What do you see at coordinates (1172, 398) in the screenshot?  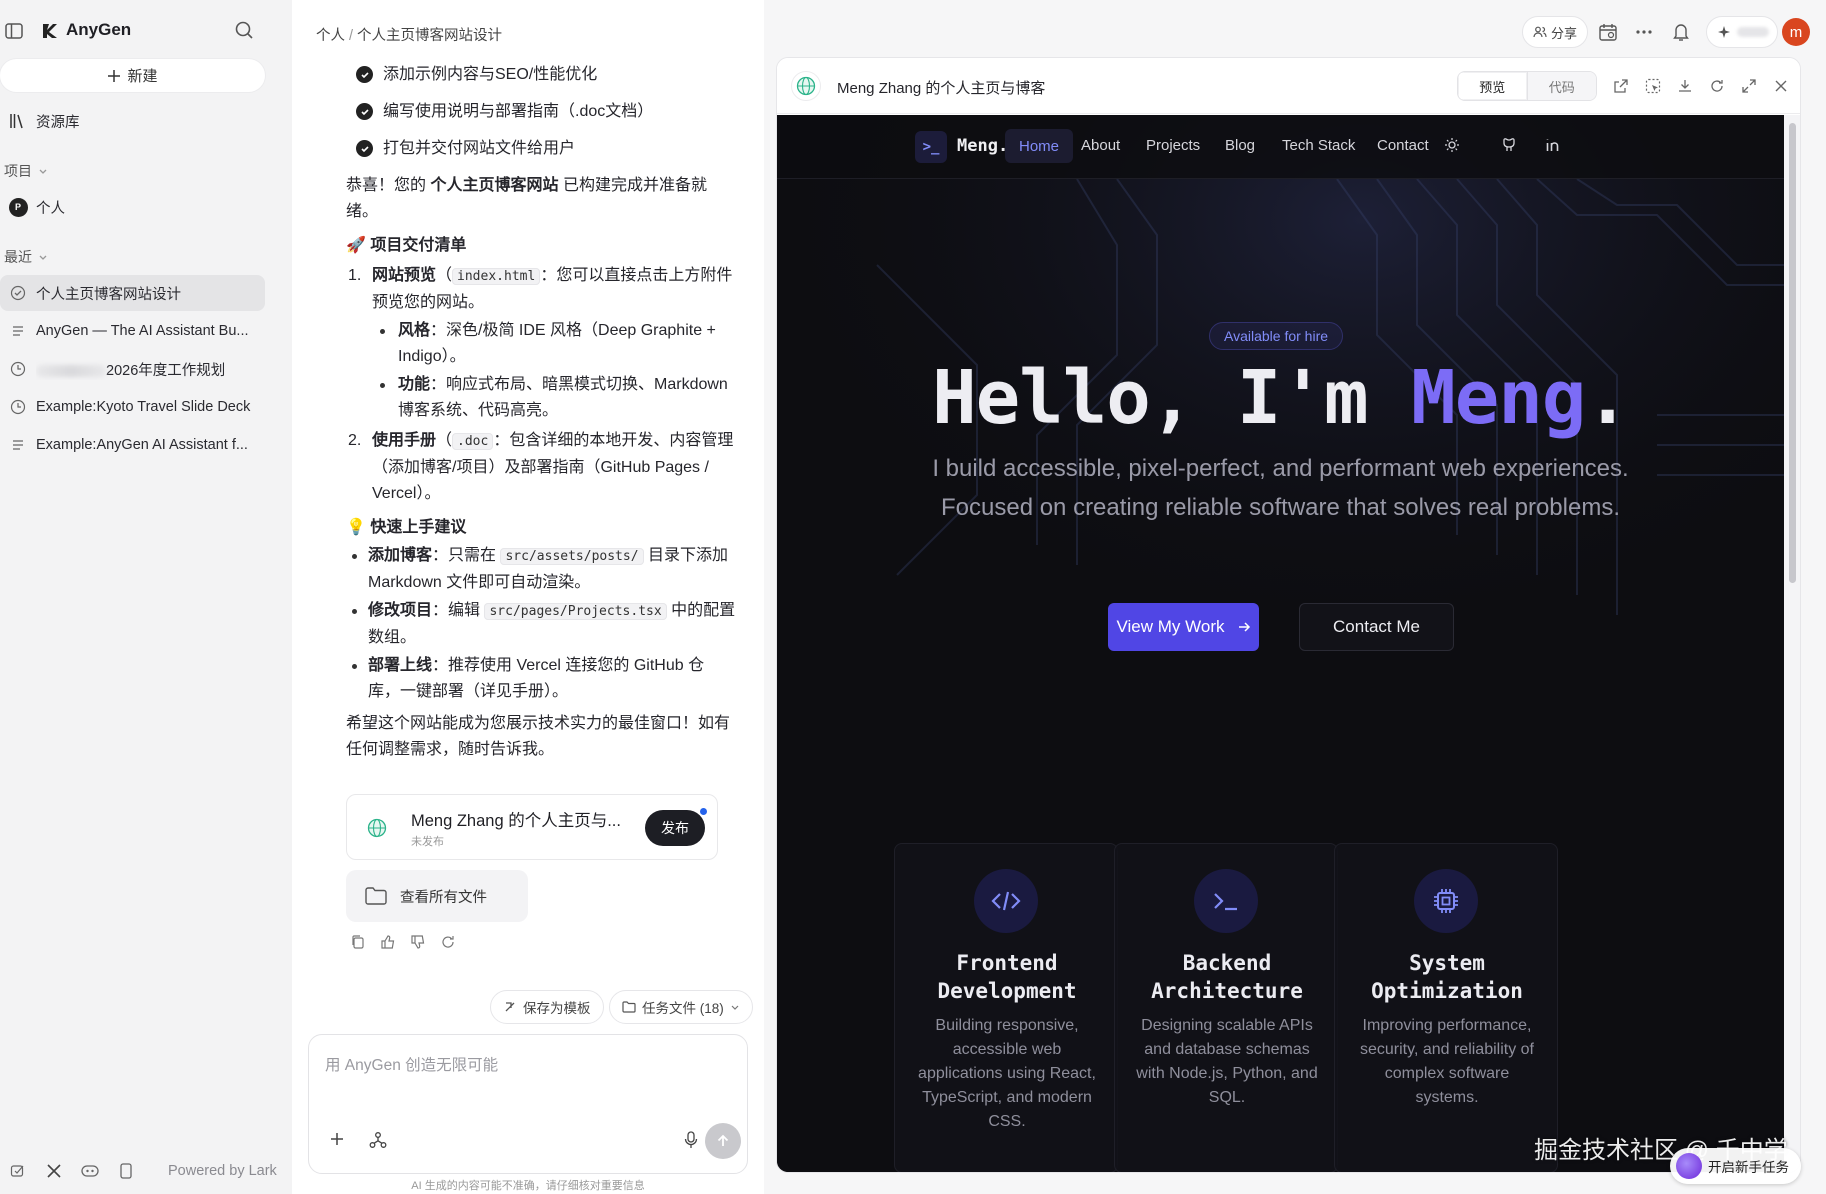 I see `hero-heading-pre: Hello, I'm` at bounding box center [1172, 398].